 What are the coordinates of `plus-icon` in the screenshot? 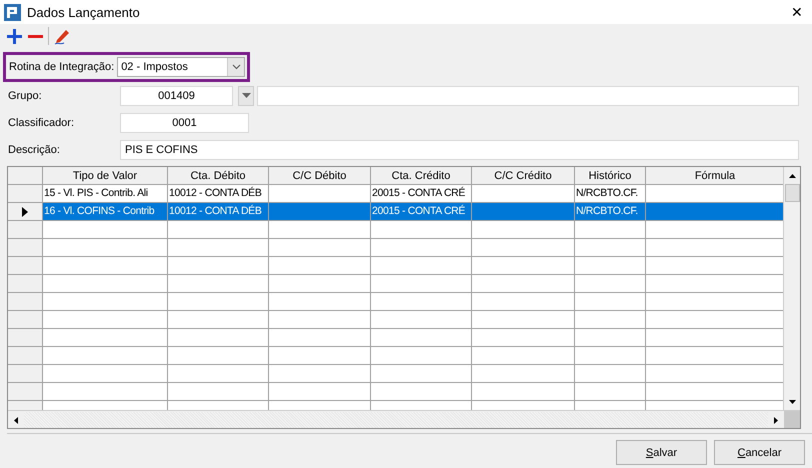 It's located at (14, 36).